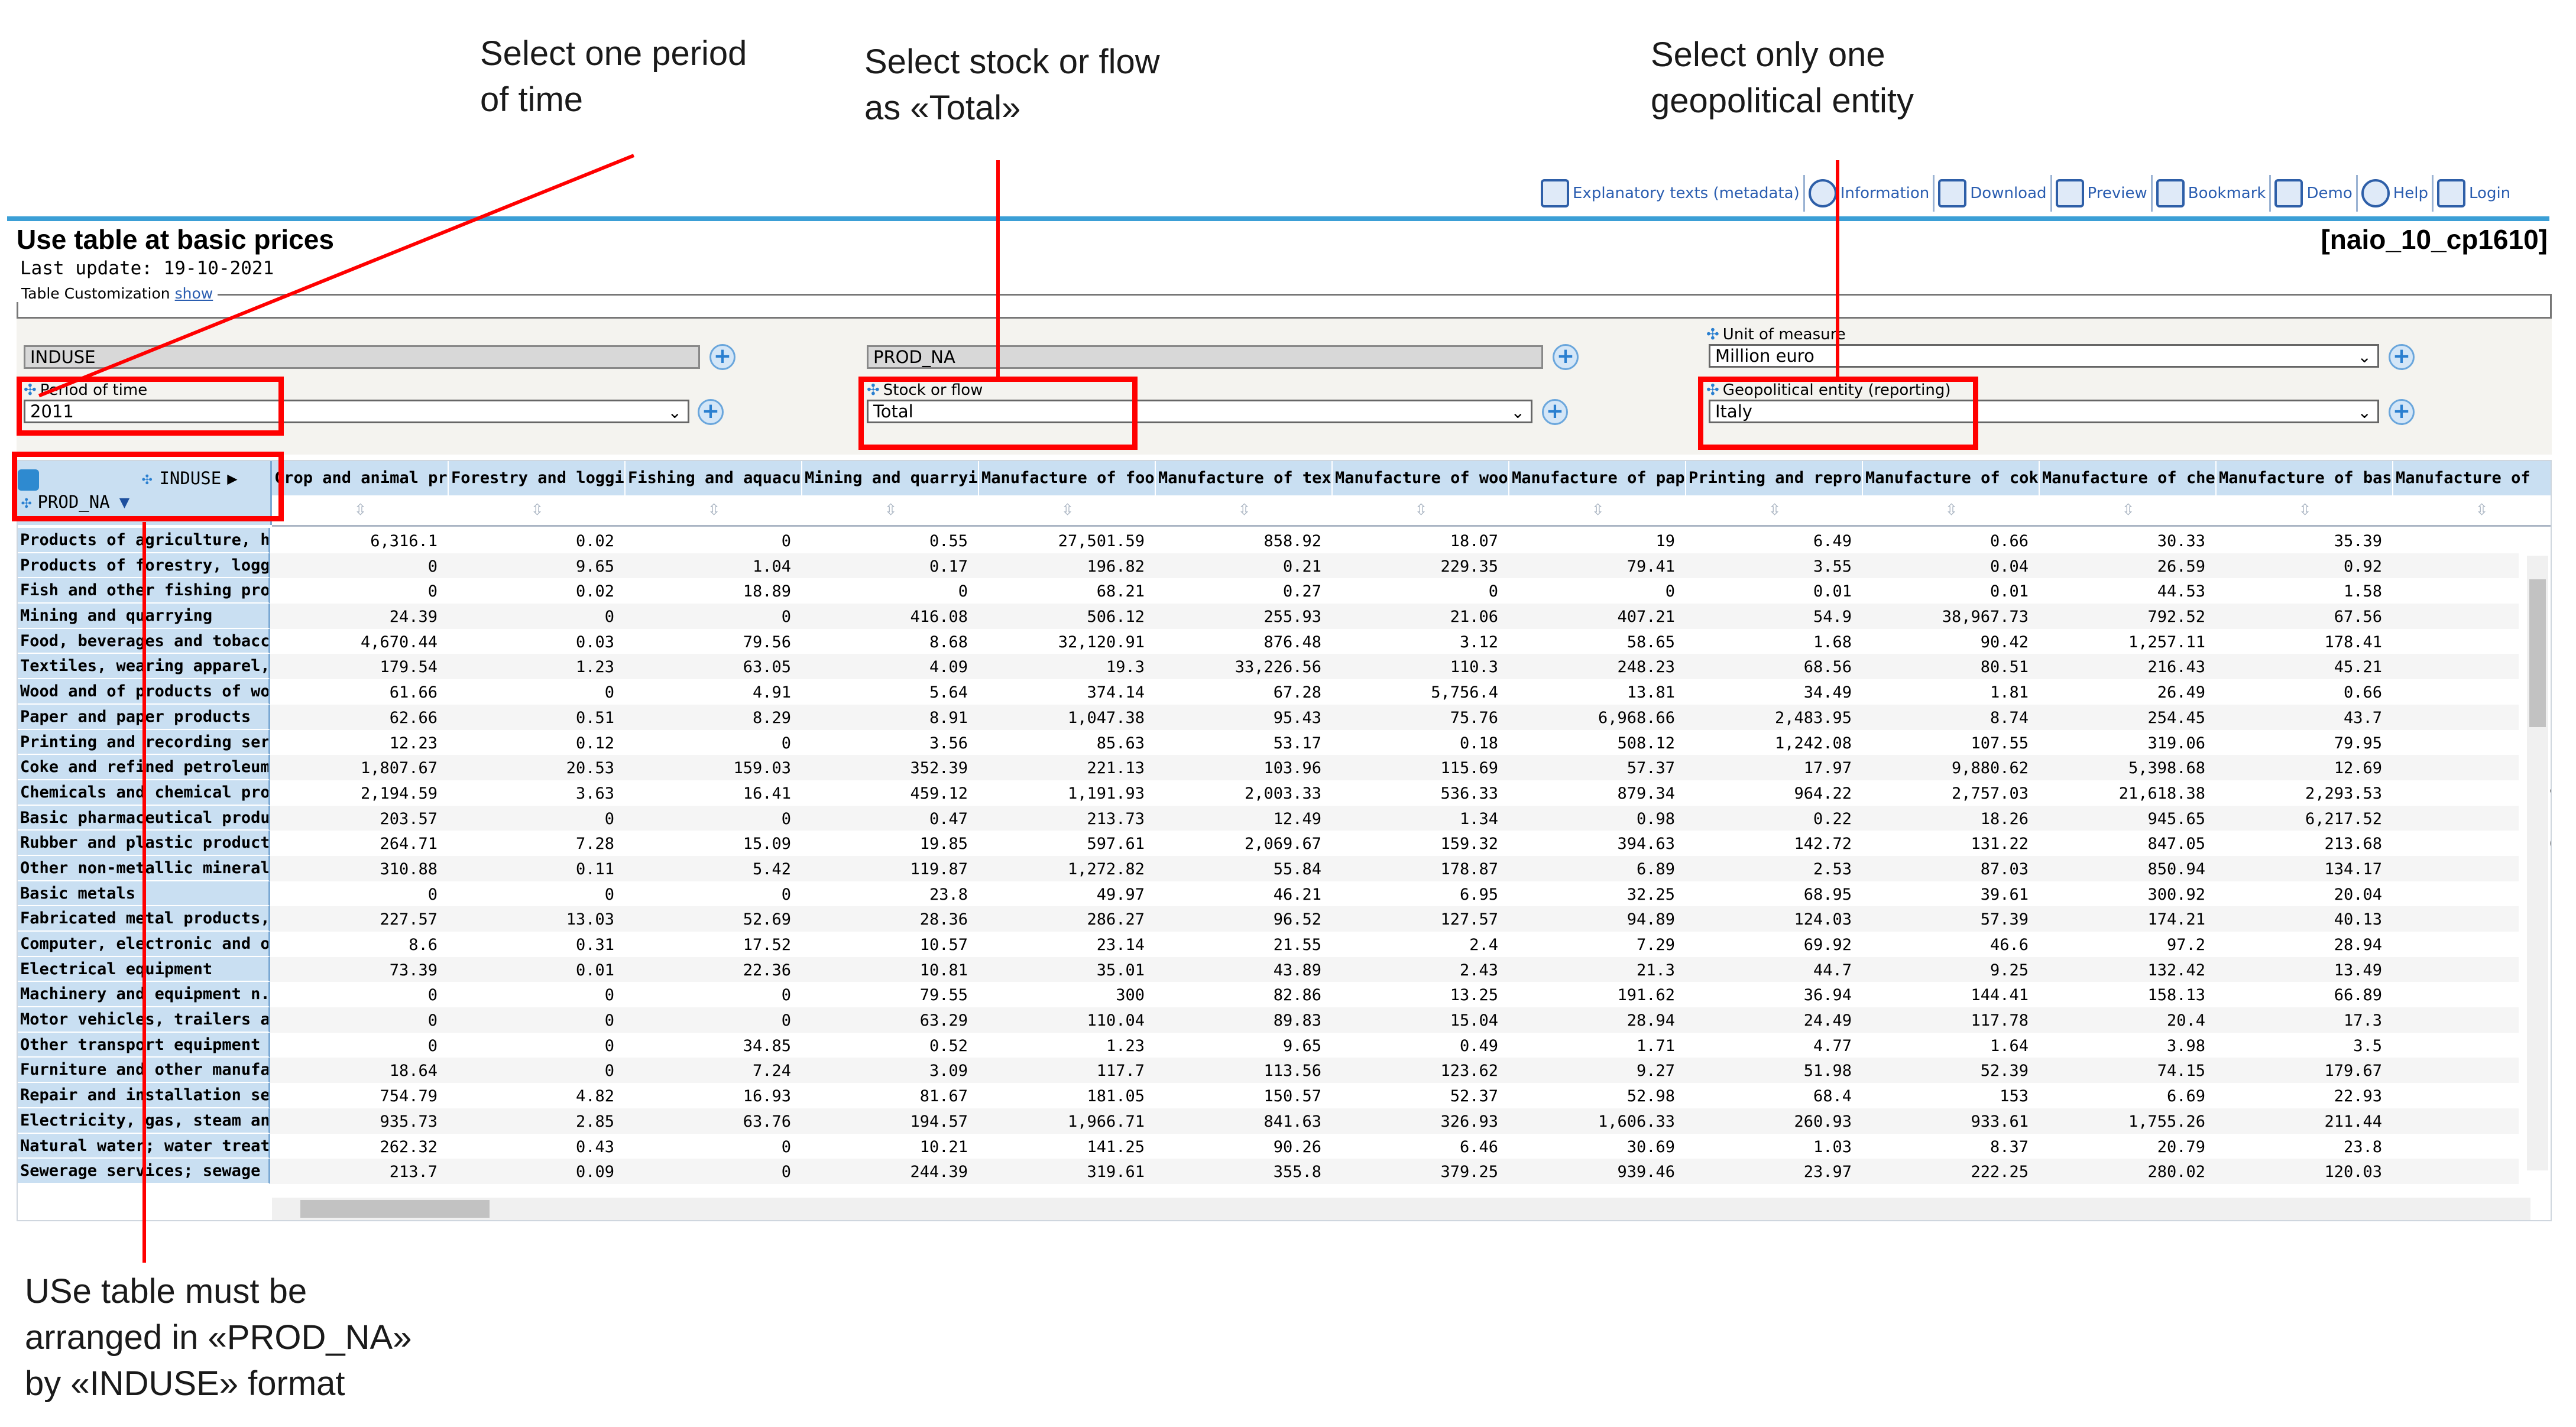  Describe the element at coordinates (767, 642) in the screenshot. I see `table-cell: 79.56` at that location.